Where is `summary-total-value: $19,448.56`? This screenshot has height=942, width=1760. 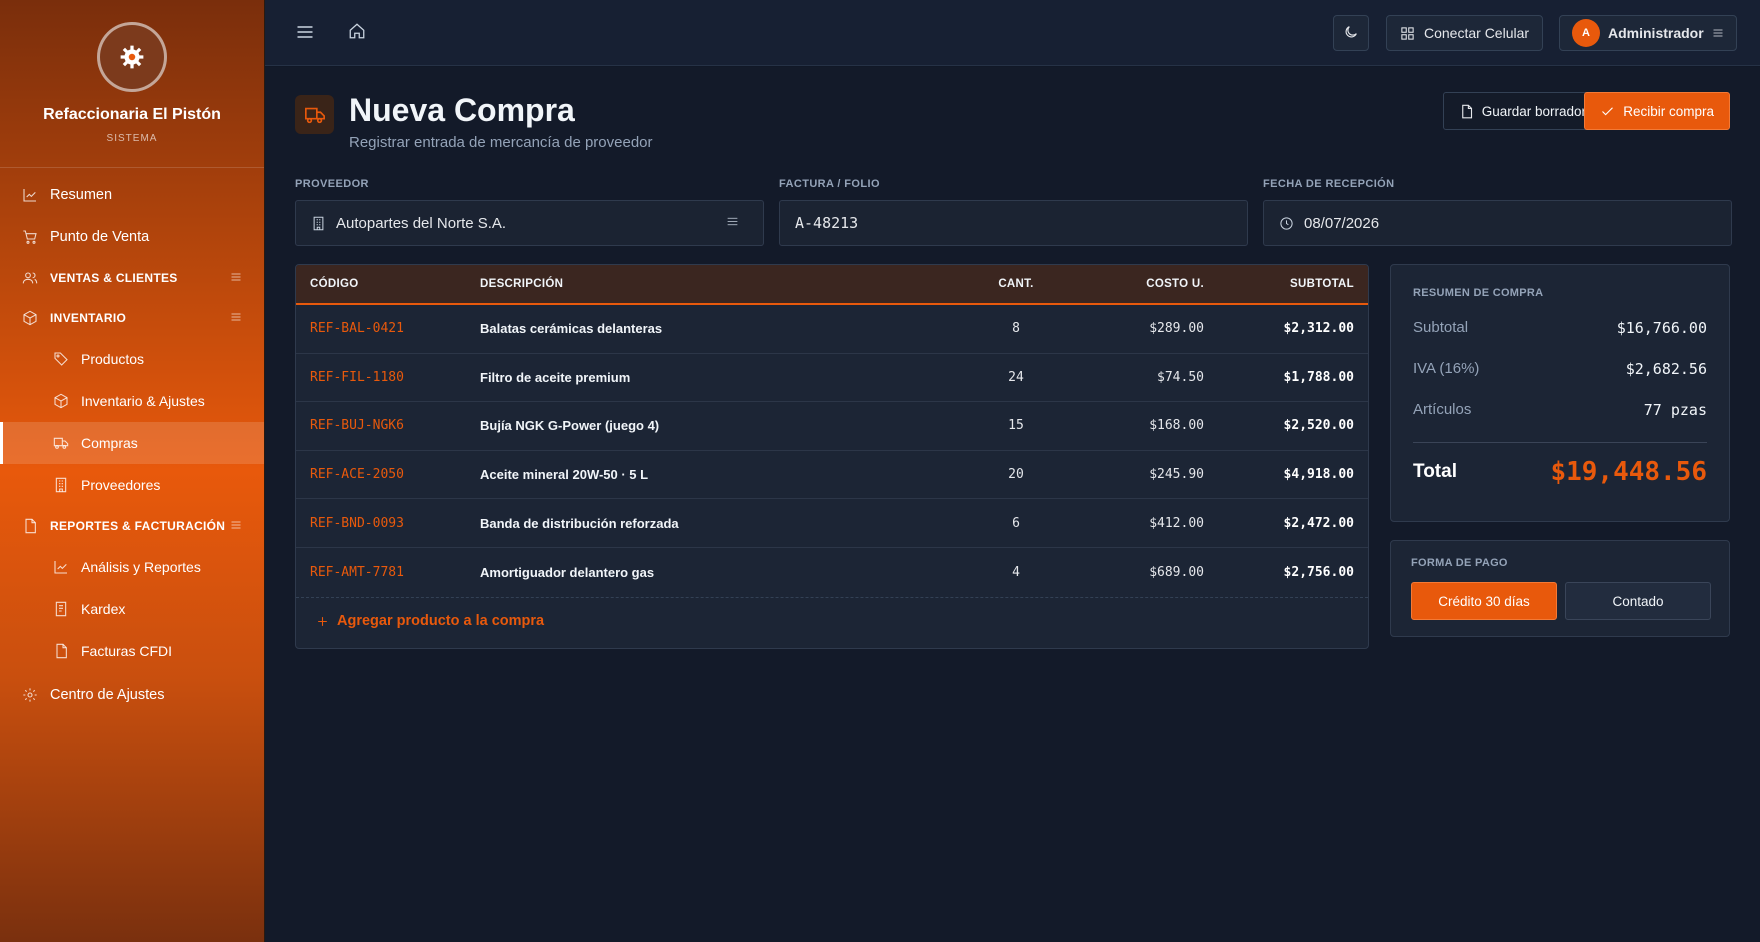 summary-total-value: $19,448.56 is located at coordinates (1628, 472).